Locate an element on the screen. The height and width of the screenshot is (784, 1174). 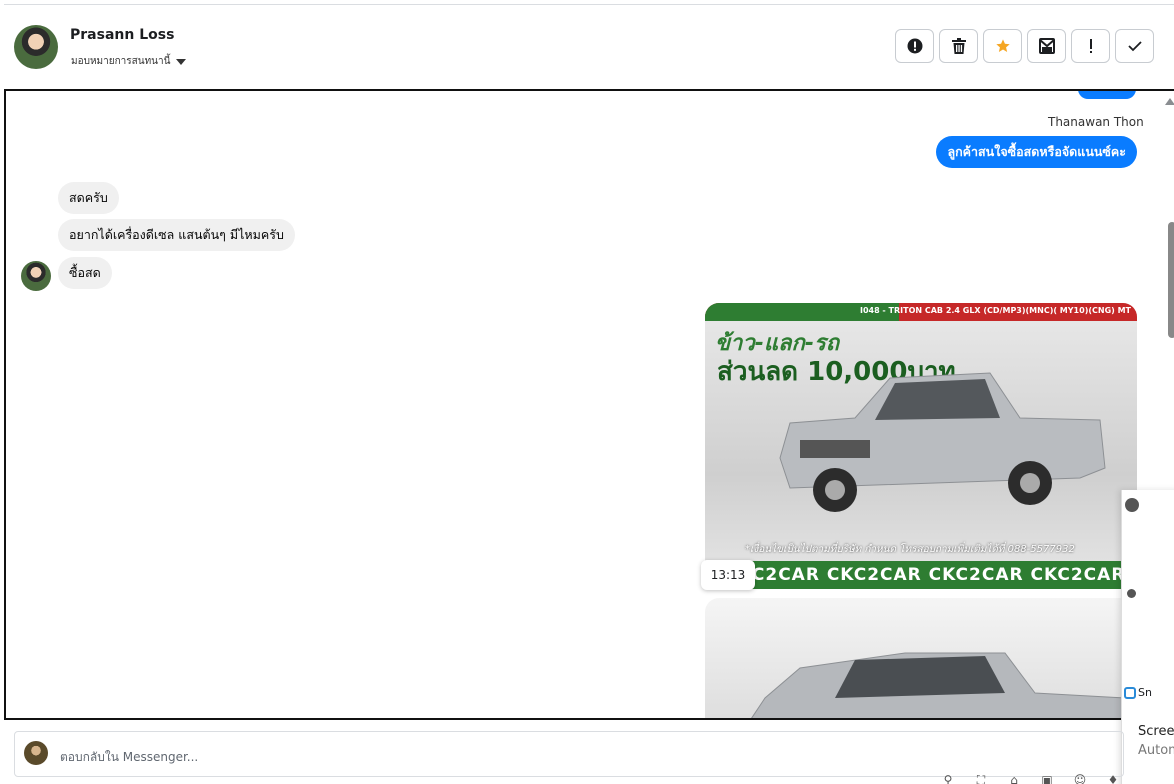
contact-avatar is located at coordinates (36, 47).